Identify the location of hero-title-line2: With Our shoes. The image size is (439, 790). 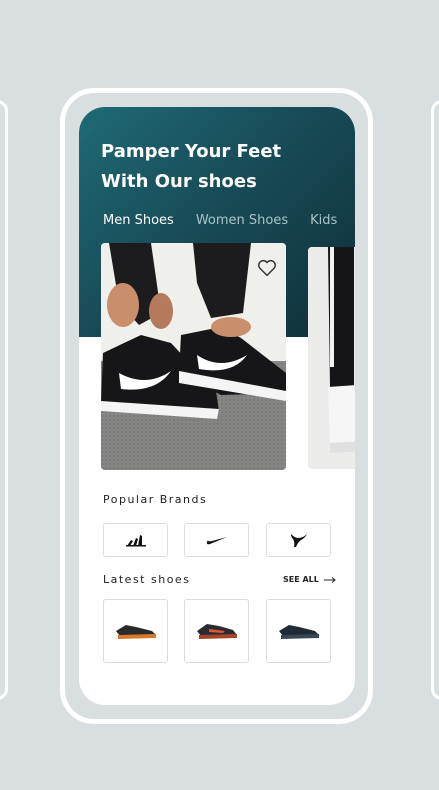
(179, 181).